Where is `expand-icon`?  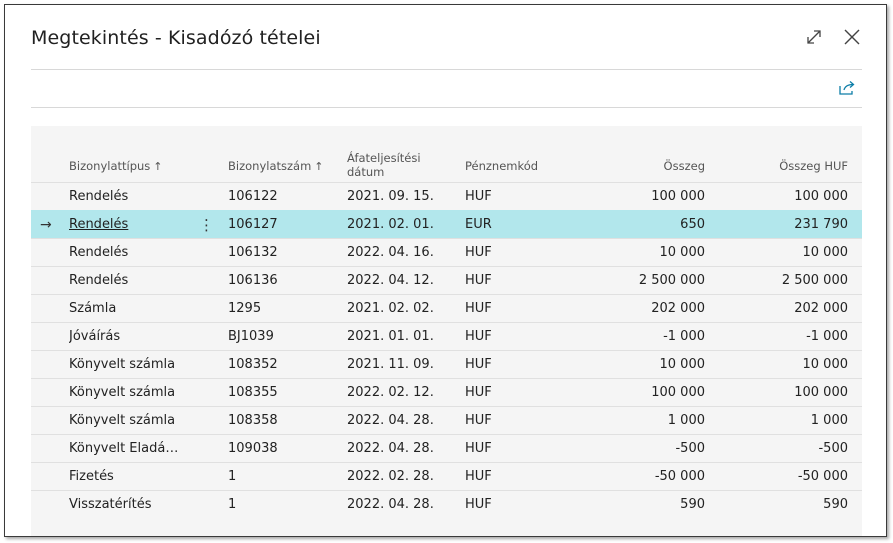
expand-icon is located at coordinates (814, 37).